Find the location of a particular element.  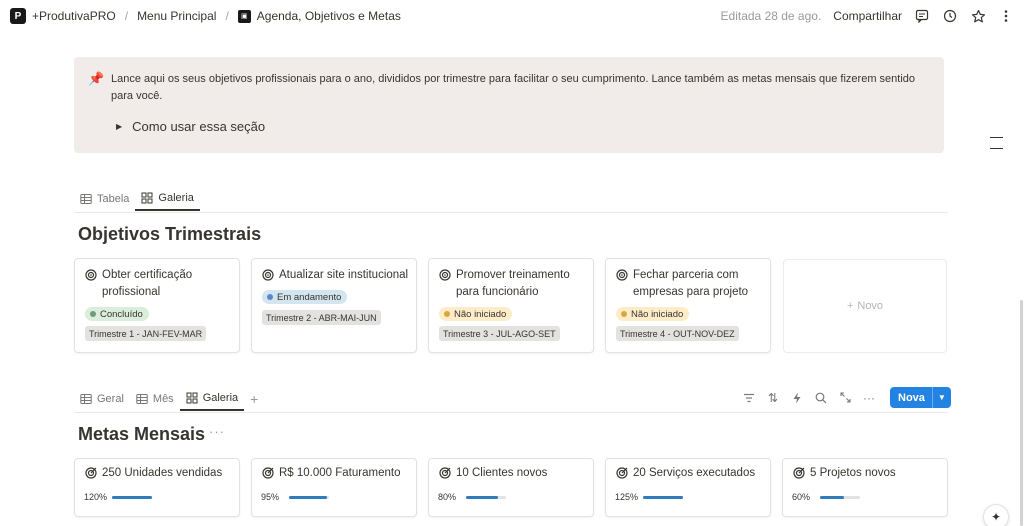

new-card-label: Novo is located at coordinates (870, 306).